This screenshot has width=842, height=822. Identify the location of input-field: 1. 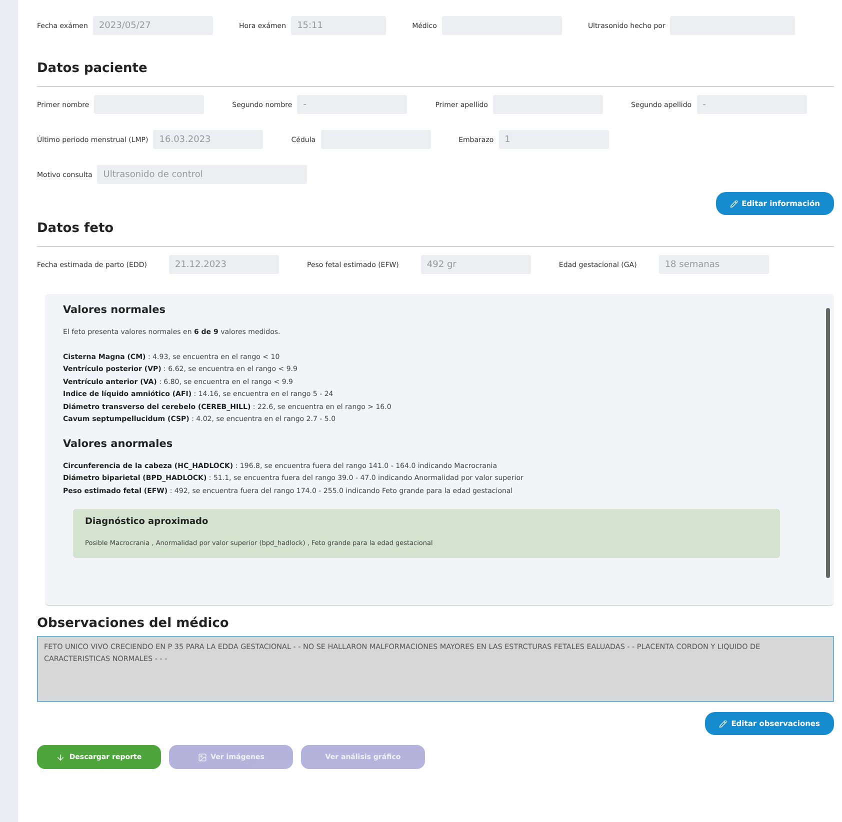
(553, 139).